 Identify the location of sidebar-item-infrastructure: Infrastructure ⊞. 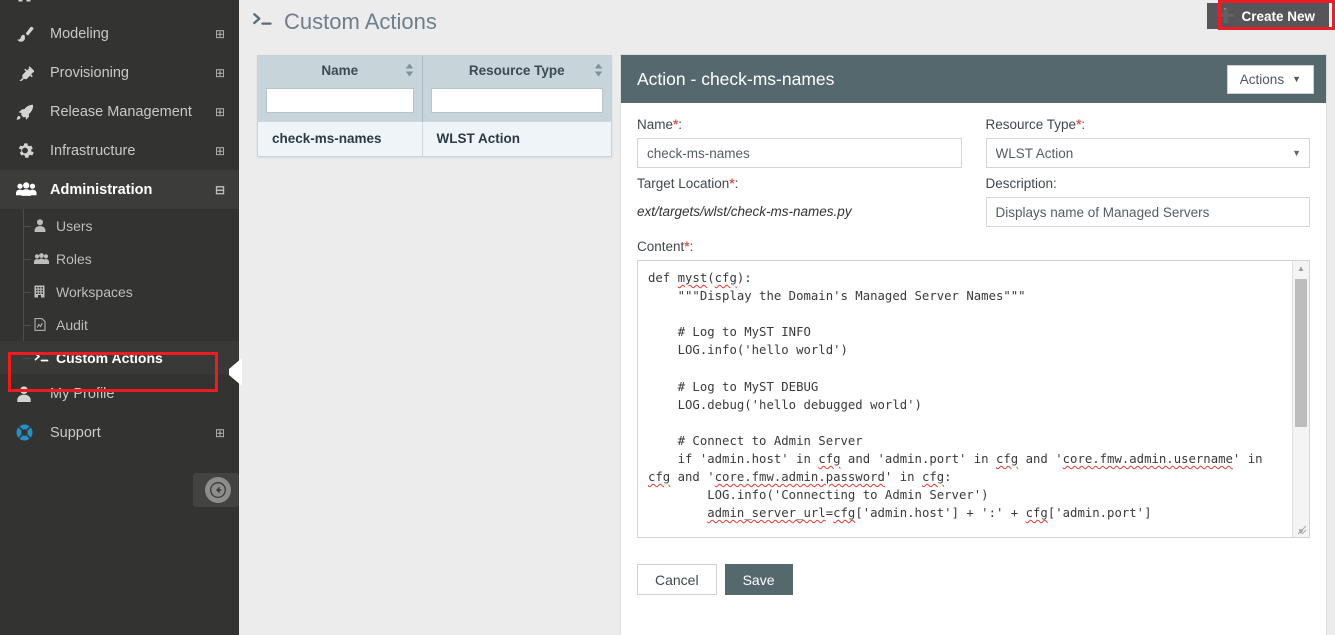
(119, 150).